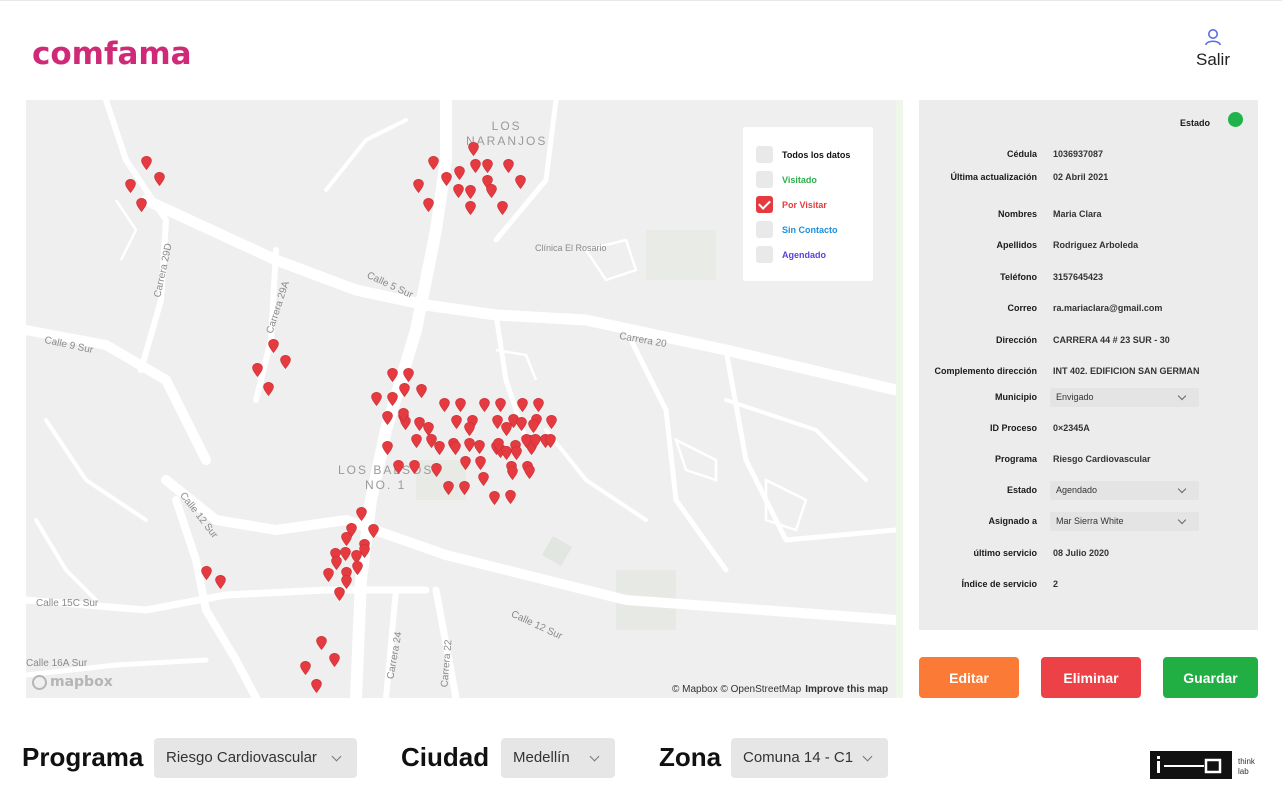 The height and width of the screenshot is (795, 1282). I want to click on field-select: Envigado, so click(1124, 397).